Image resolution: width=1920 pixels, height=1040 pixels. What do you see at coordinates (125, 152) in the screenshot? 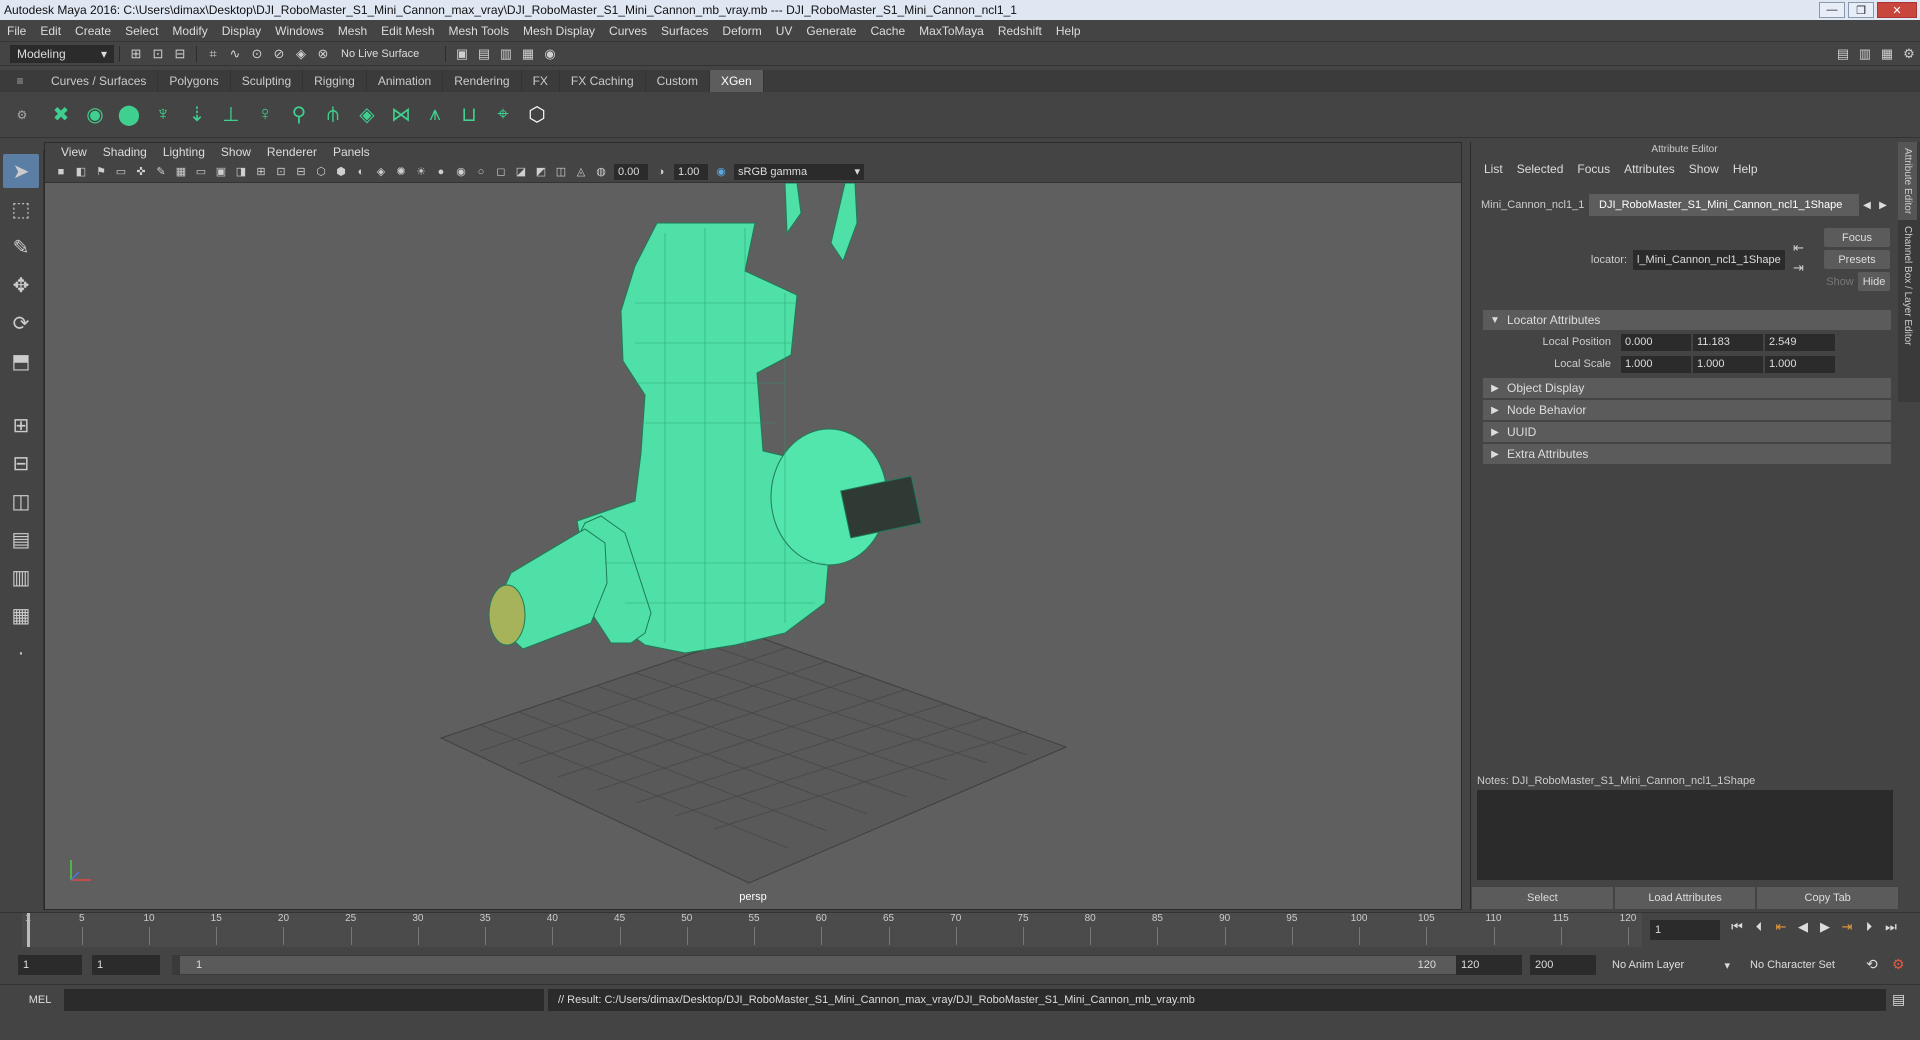
I see `viewport-menu-shading: Shading` at bounding box center [125, 152].